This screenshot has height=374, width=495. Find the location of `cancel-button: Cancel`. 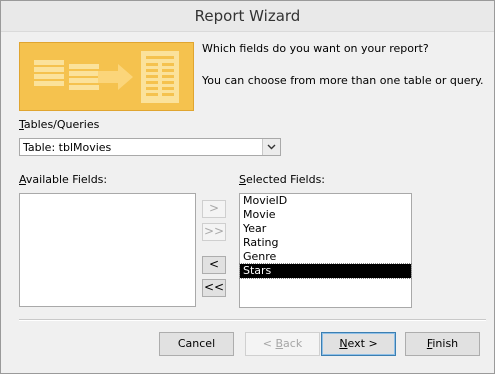

cancel-button: Cancel is located at coordinates (196, 344).